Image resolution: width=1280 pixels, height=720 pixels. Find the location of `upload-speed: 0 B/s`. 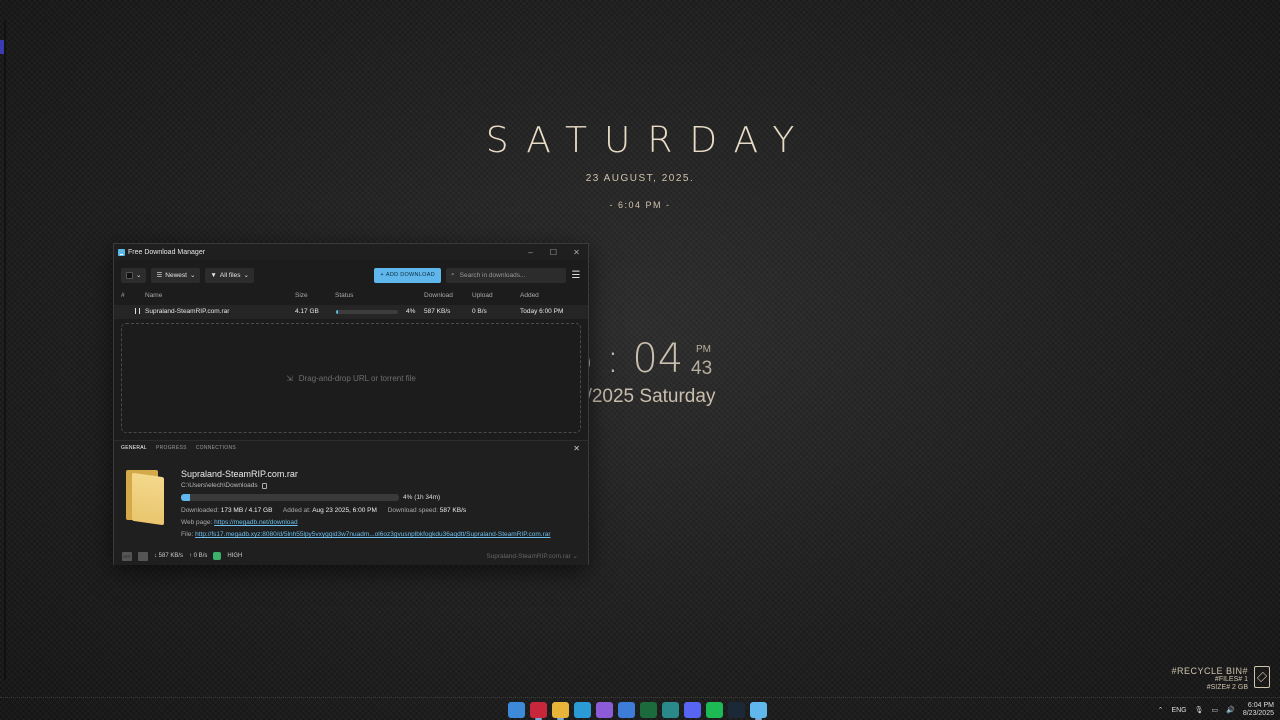

upload-speed: 0 B/s is located at coordinates (479, 311).